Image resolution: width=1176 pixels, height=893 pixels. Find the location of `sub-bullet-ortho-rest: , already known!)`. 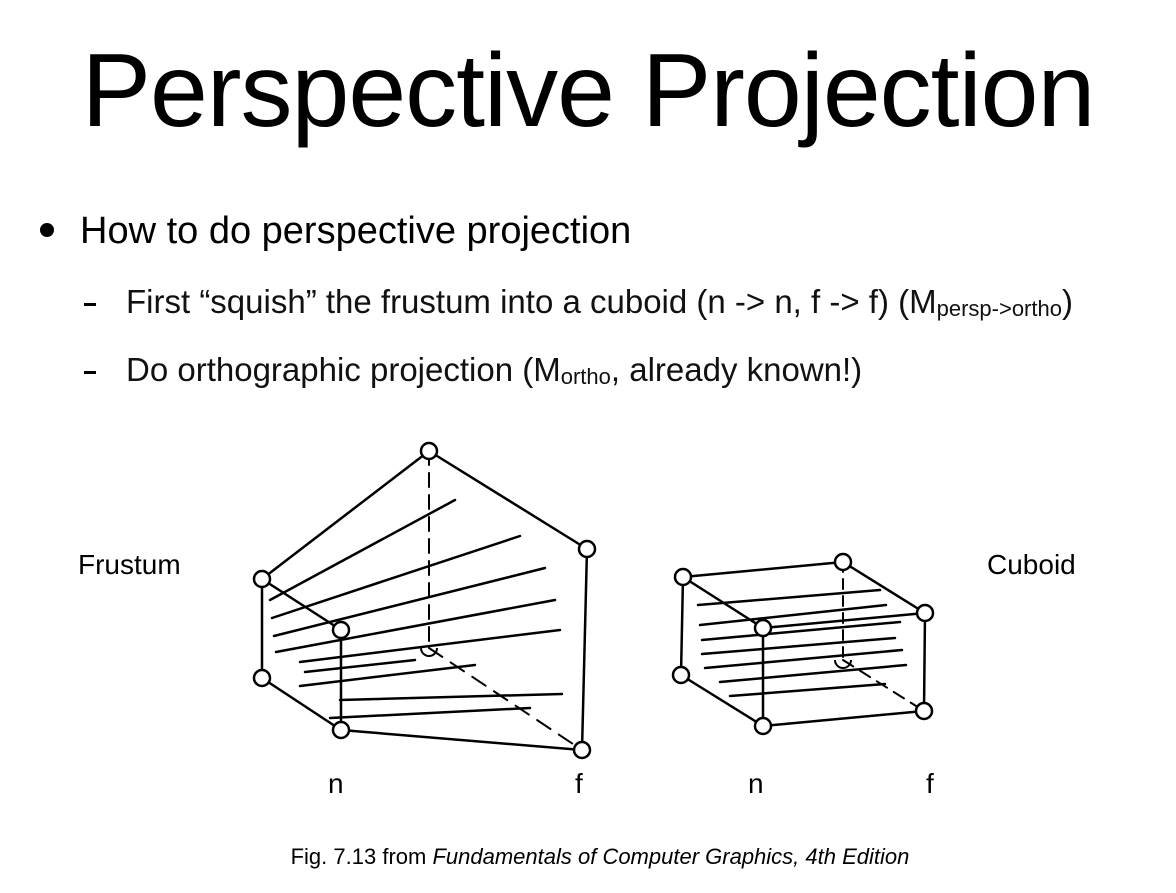

sub-bullet-ortho-rest: , already known!) is located at coordinates (736, 369).